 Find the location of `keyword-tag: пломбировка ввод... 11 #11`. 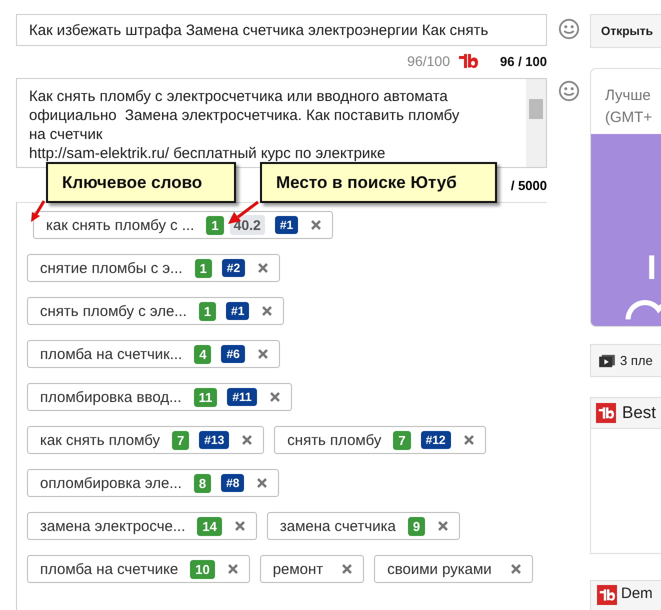

keyword-tag: пломбировка ввод... 11 #11 is located at coordinates (159, 397).